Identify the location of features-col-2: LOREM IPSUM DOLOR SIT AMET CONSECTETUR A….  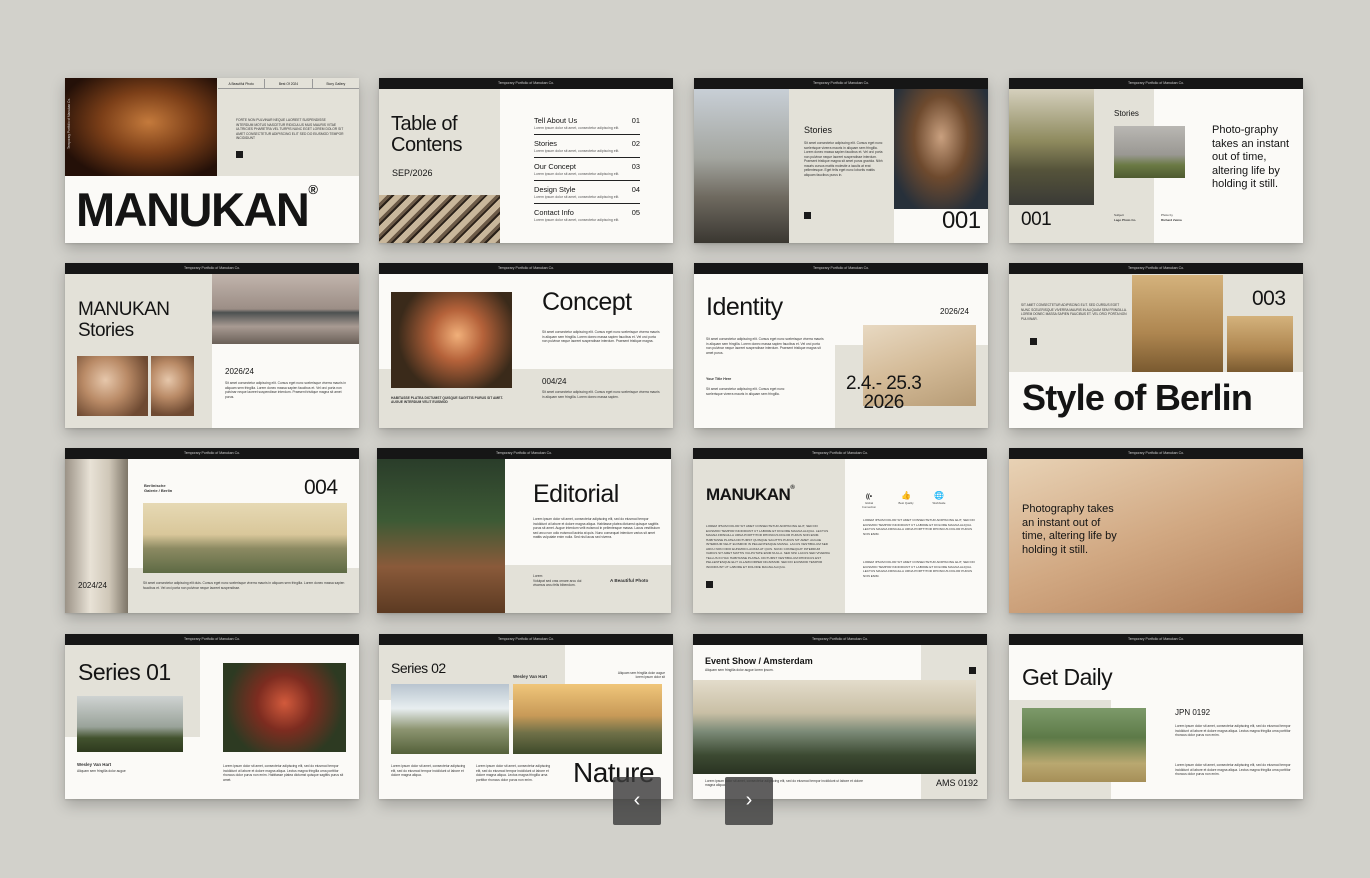
(919, 569).